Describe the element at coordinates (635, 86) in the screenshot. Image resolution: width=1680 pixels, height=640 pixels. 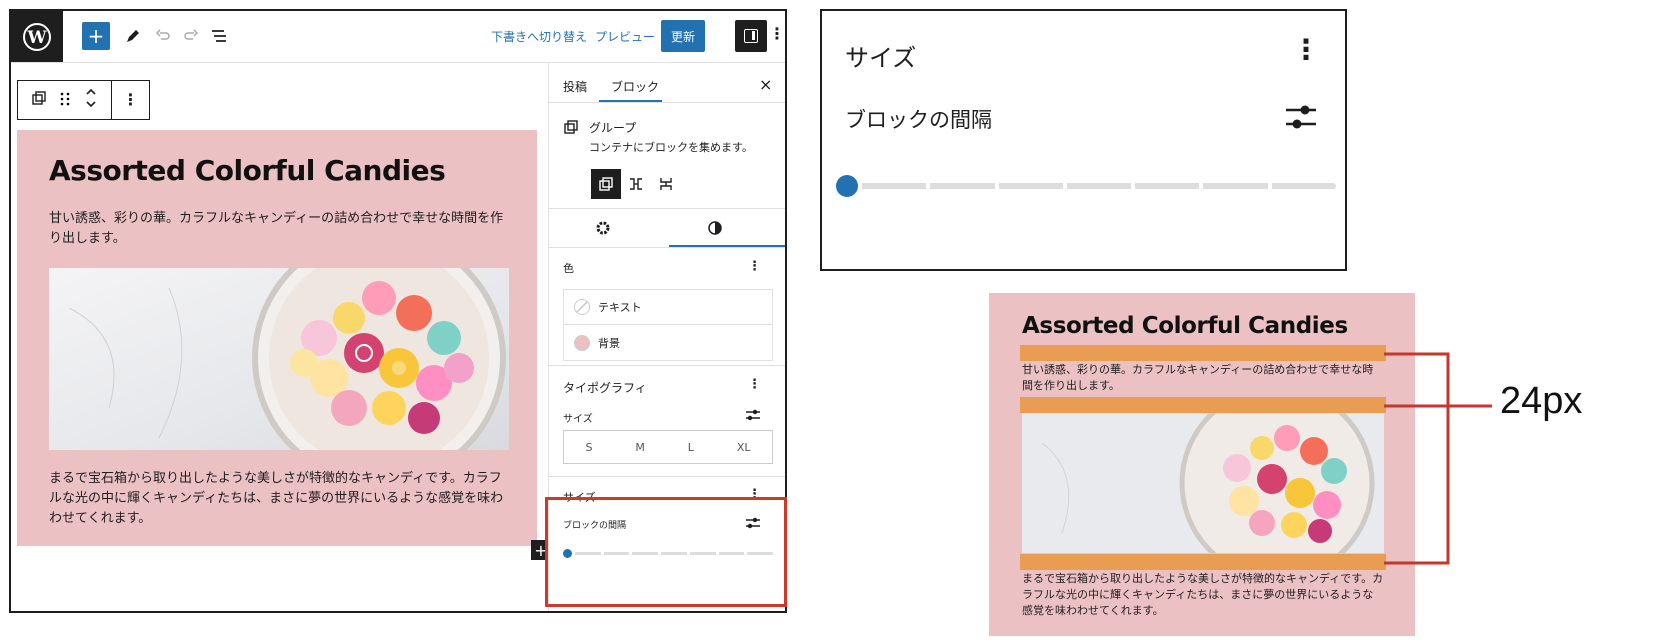
I see `tab-block: ブロック` at that location.